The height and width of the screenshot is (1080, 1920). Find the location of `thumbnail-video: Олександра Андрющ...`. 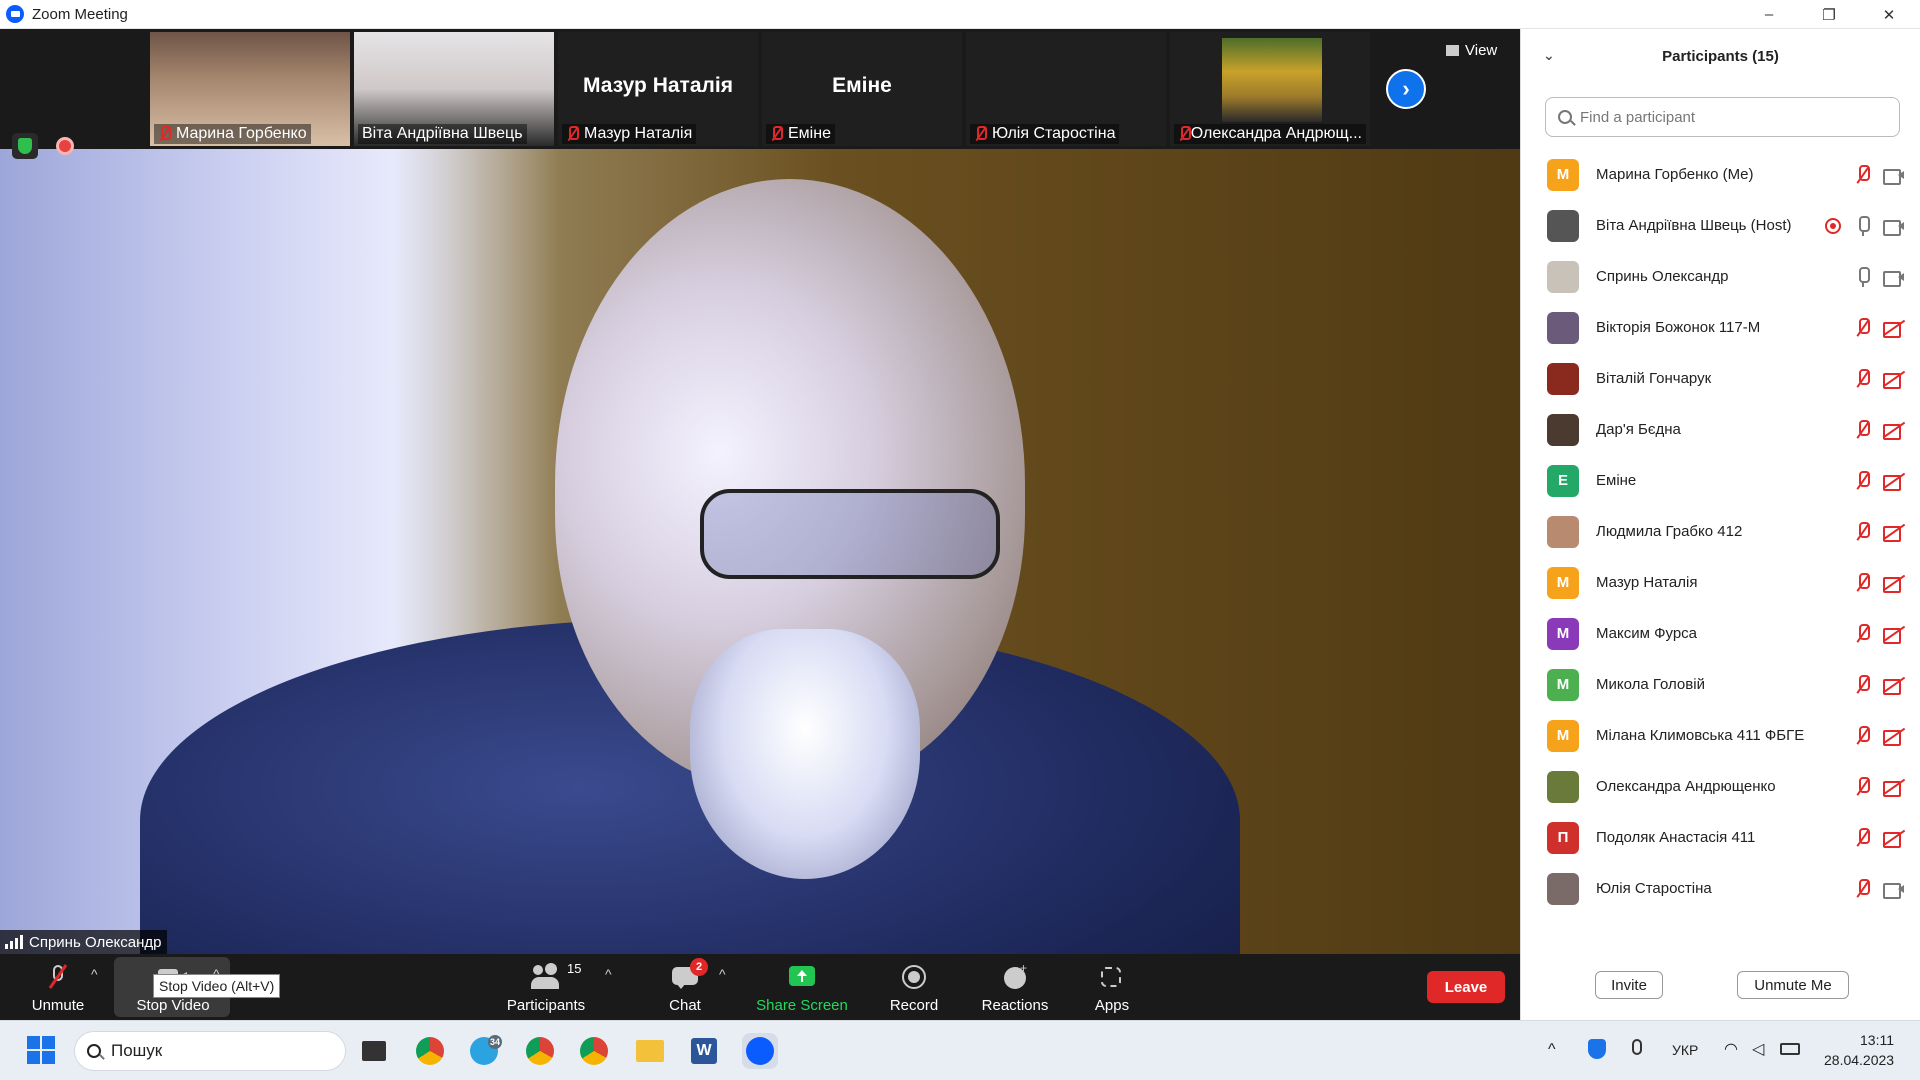

thumbnail-video: Олександра Андрющ... is located at coordinates (1270, 89).